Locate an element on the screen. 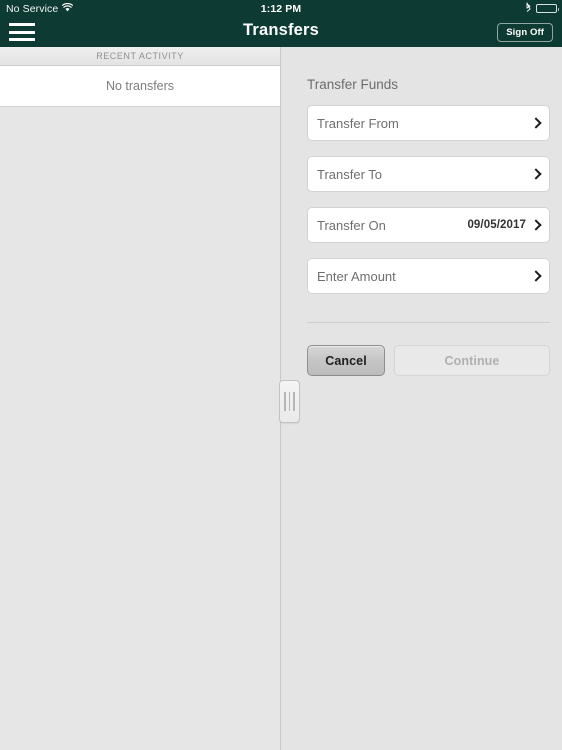 Image resolution: width=562 pixels, height=750 pixels. transfer-on-row: Transfer On 09/05/2017 is located at coordinates (428, 225).